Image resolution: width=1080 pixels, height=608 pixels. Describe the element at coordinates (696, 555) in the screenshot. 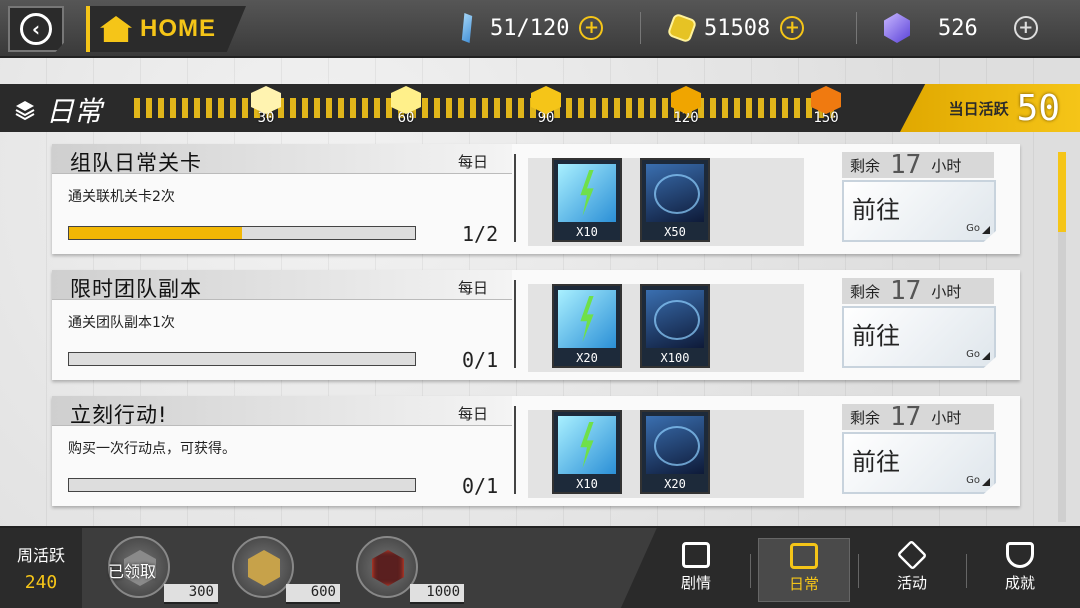

I see `story-icon` at that location.